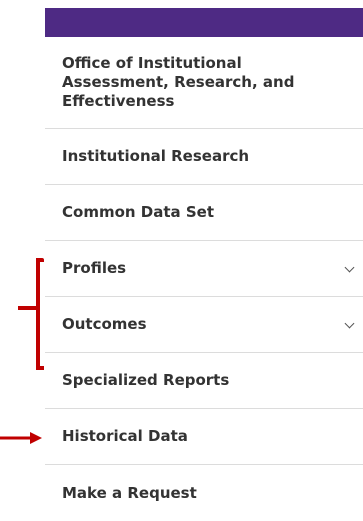 The height and width of the screenshot is (521, 363). I want to click on nav-item-institutional-research: Institutional Research, so click(204, 157).